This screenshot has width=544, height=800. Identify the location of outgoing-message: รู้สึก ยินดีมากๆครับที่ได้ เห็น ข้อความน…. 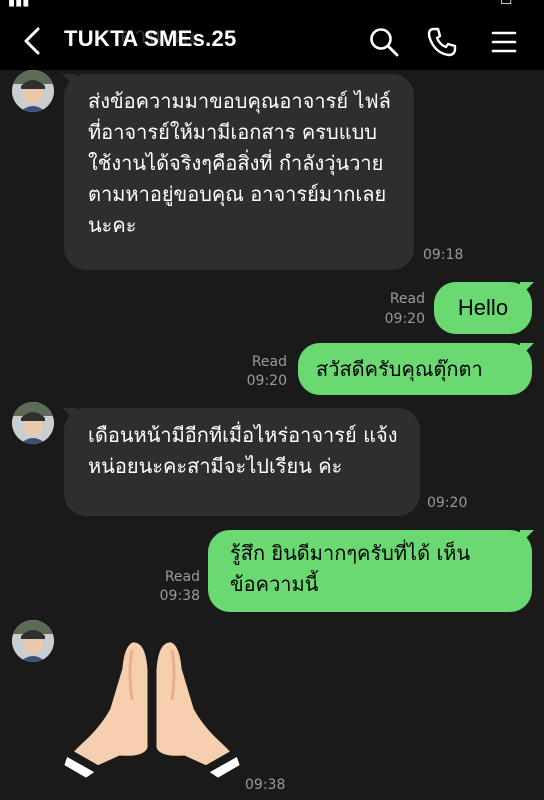
(370, 571).